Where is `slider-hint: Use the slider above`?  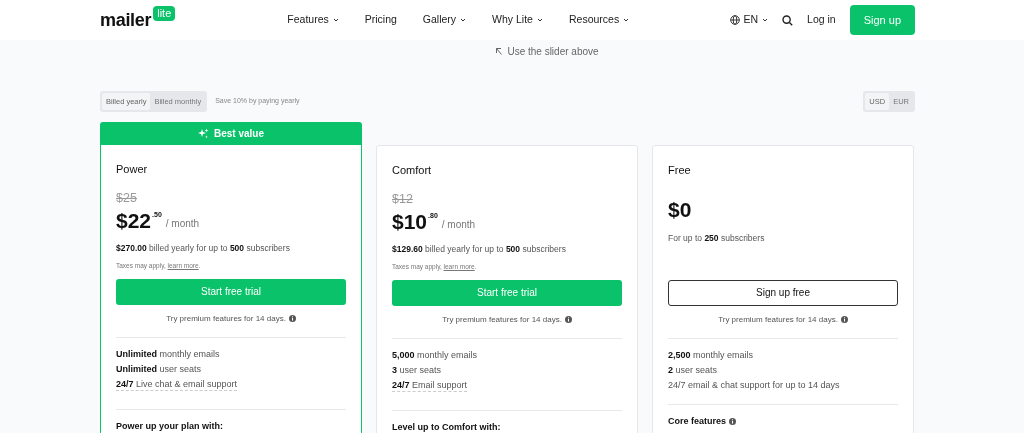 slider-hint: Use the slider above is located at coordinates (553, 51).